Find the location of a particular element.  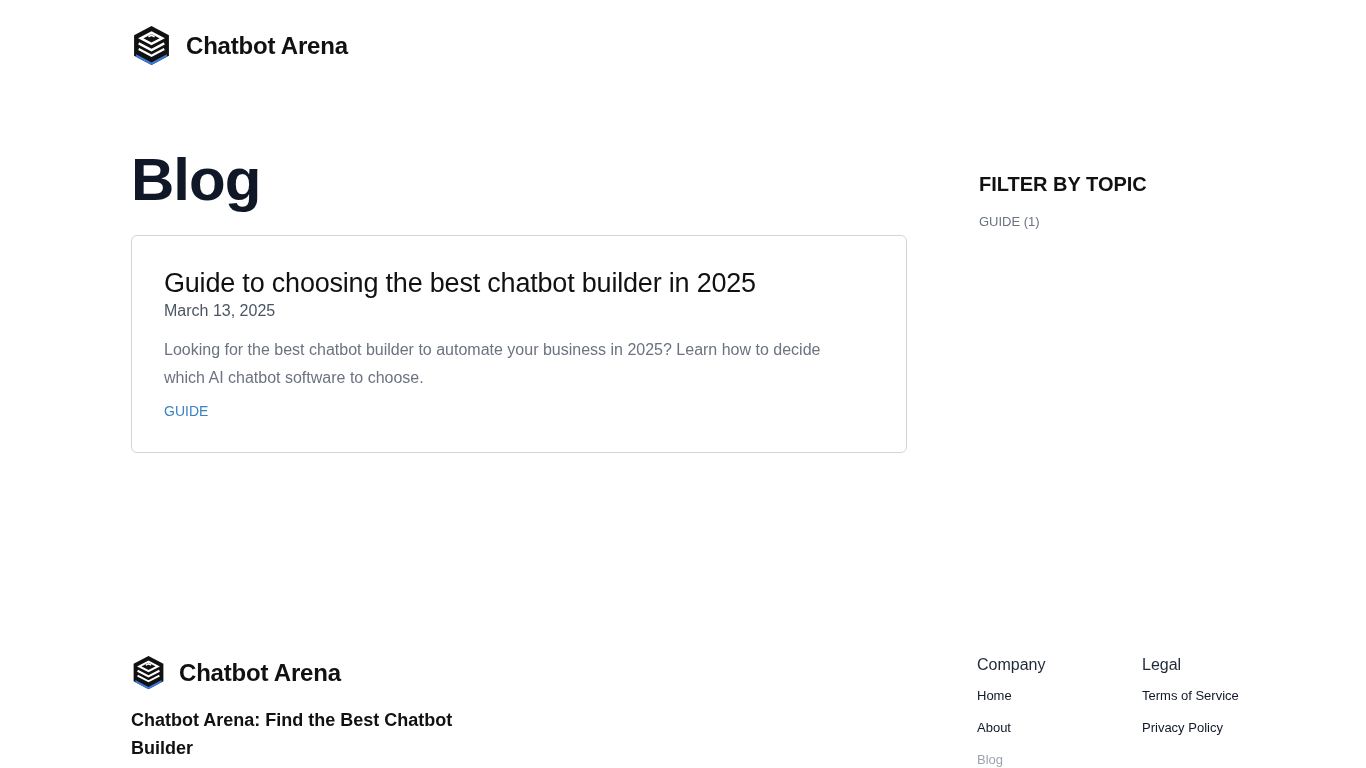

post-tag-link: GUIDE is located at coordinates (186, 411).